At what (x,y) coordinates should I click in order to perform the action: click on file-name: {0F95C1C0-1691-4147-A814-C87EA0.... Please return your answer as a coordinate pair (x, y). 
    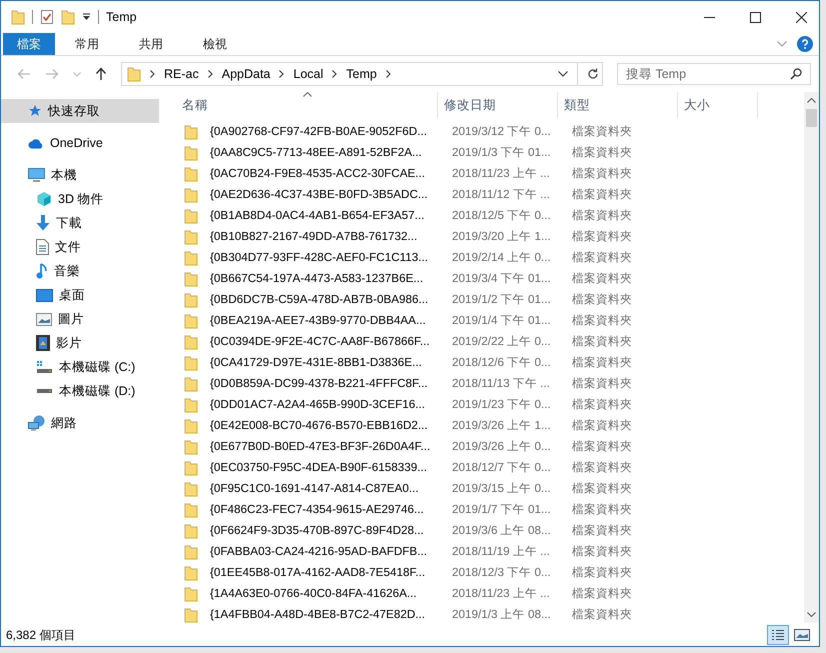
    Looking at the image, I should click on (328, 488).